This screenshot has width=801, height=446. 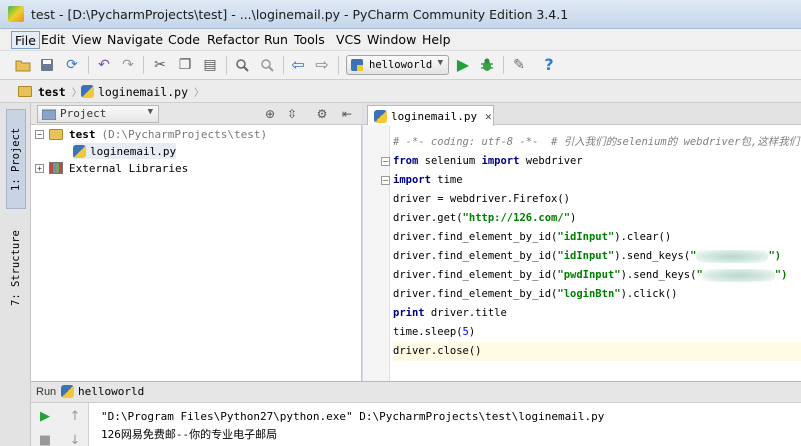 I want to click on scroll-down-icon: ↓, so click(x=75, y=439).